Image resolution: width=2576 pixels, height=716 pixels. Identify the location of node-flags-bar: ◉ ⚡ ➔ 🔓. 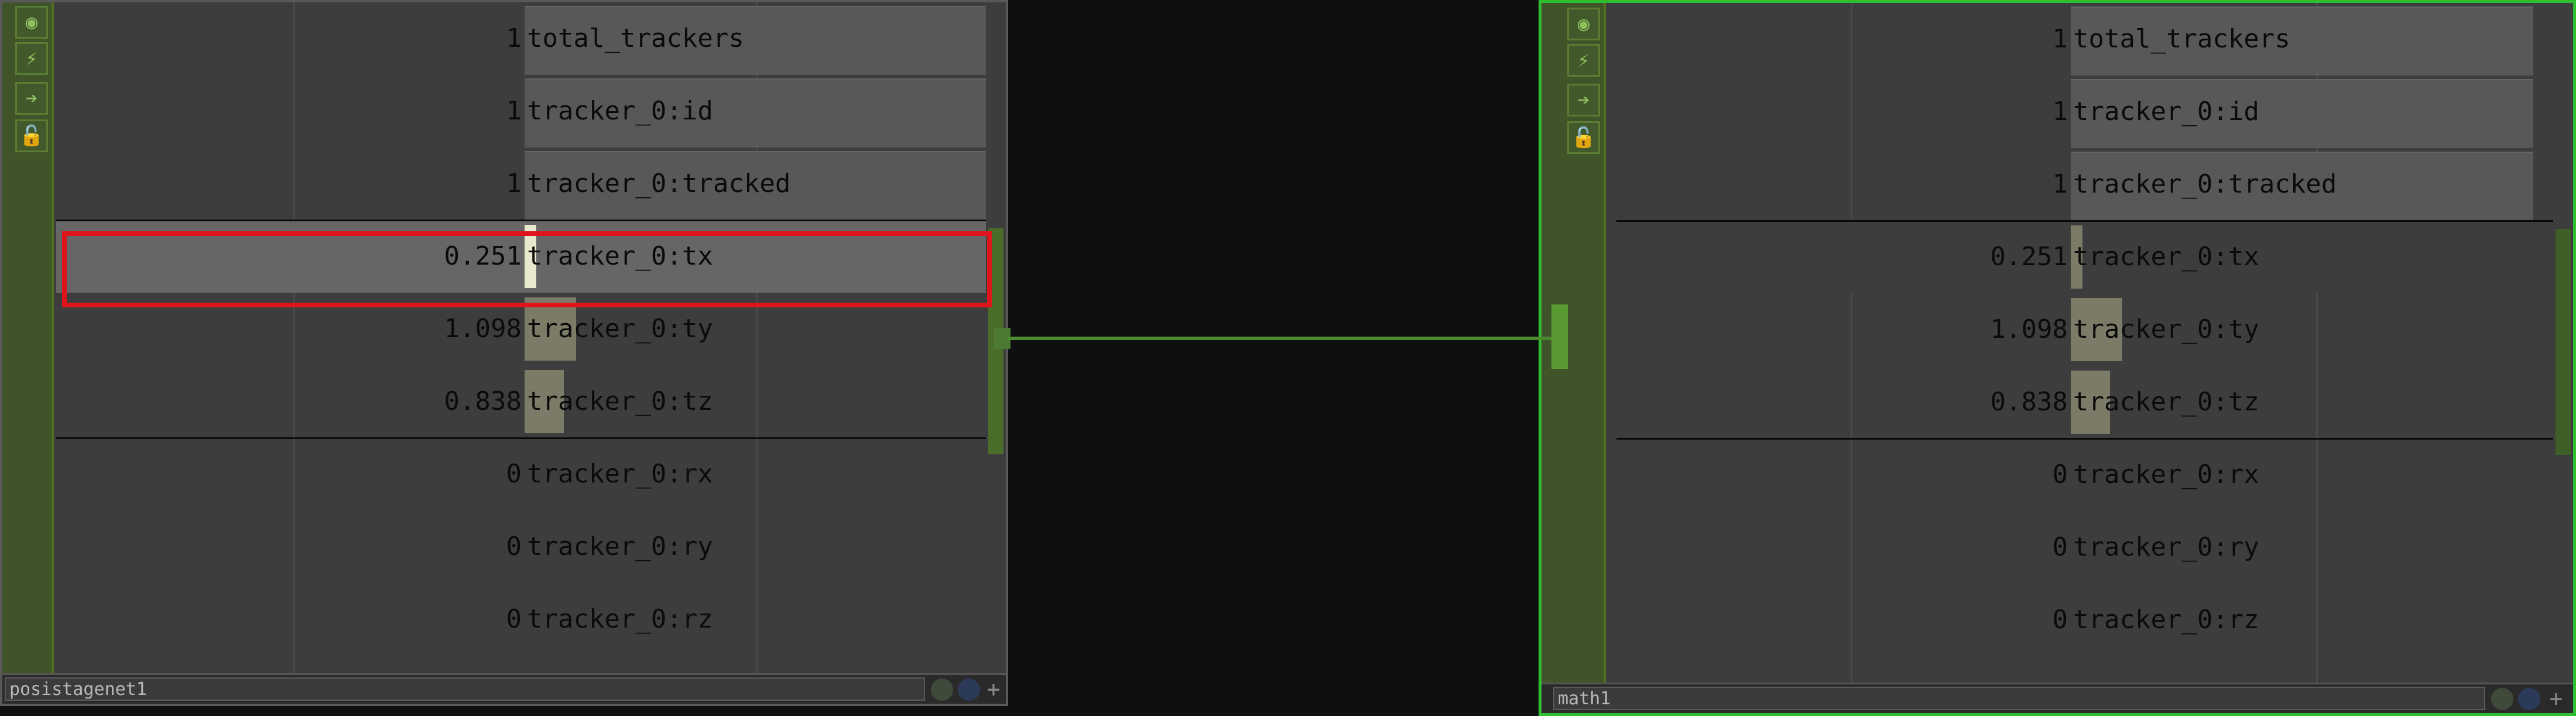
(28, 337).